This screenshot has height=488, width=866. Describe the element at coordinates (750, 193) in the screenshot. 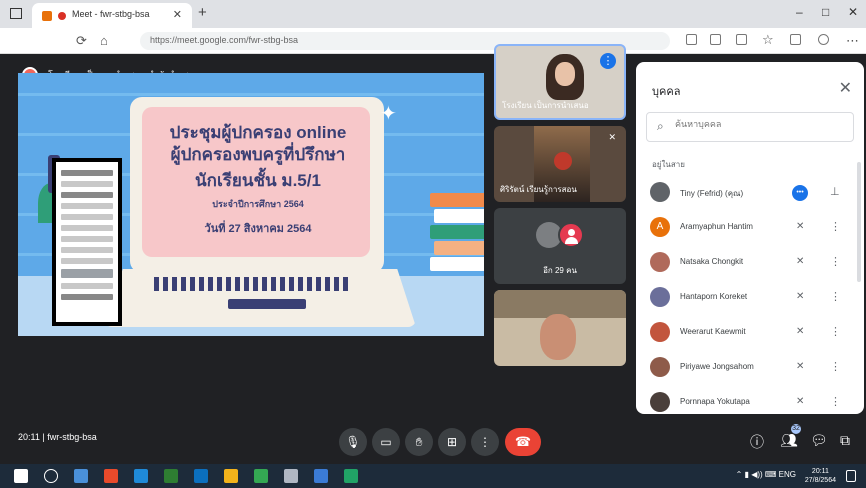

I see `participant-row: Tiny (Fefrid) (คุณ) ••• ⊥` at that location.